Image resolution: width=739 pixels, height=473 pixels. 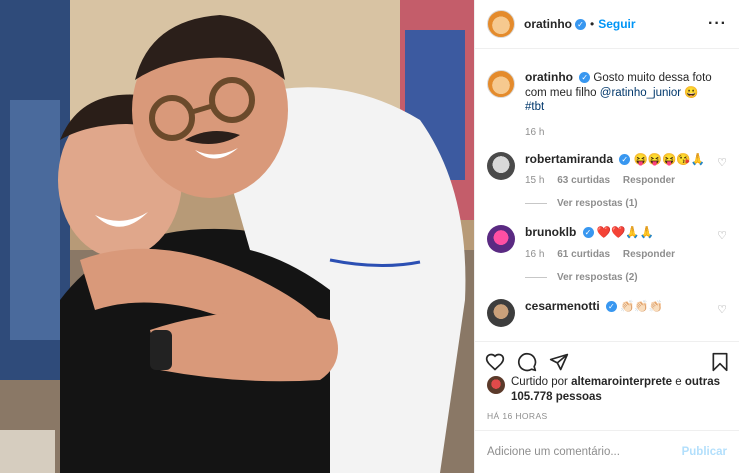 What do you see at coordinates (583, 180) in the screenshot?
I see `comment-likes: 63 curtidas` at bounding box center [583, 180].